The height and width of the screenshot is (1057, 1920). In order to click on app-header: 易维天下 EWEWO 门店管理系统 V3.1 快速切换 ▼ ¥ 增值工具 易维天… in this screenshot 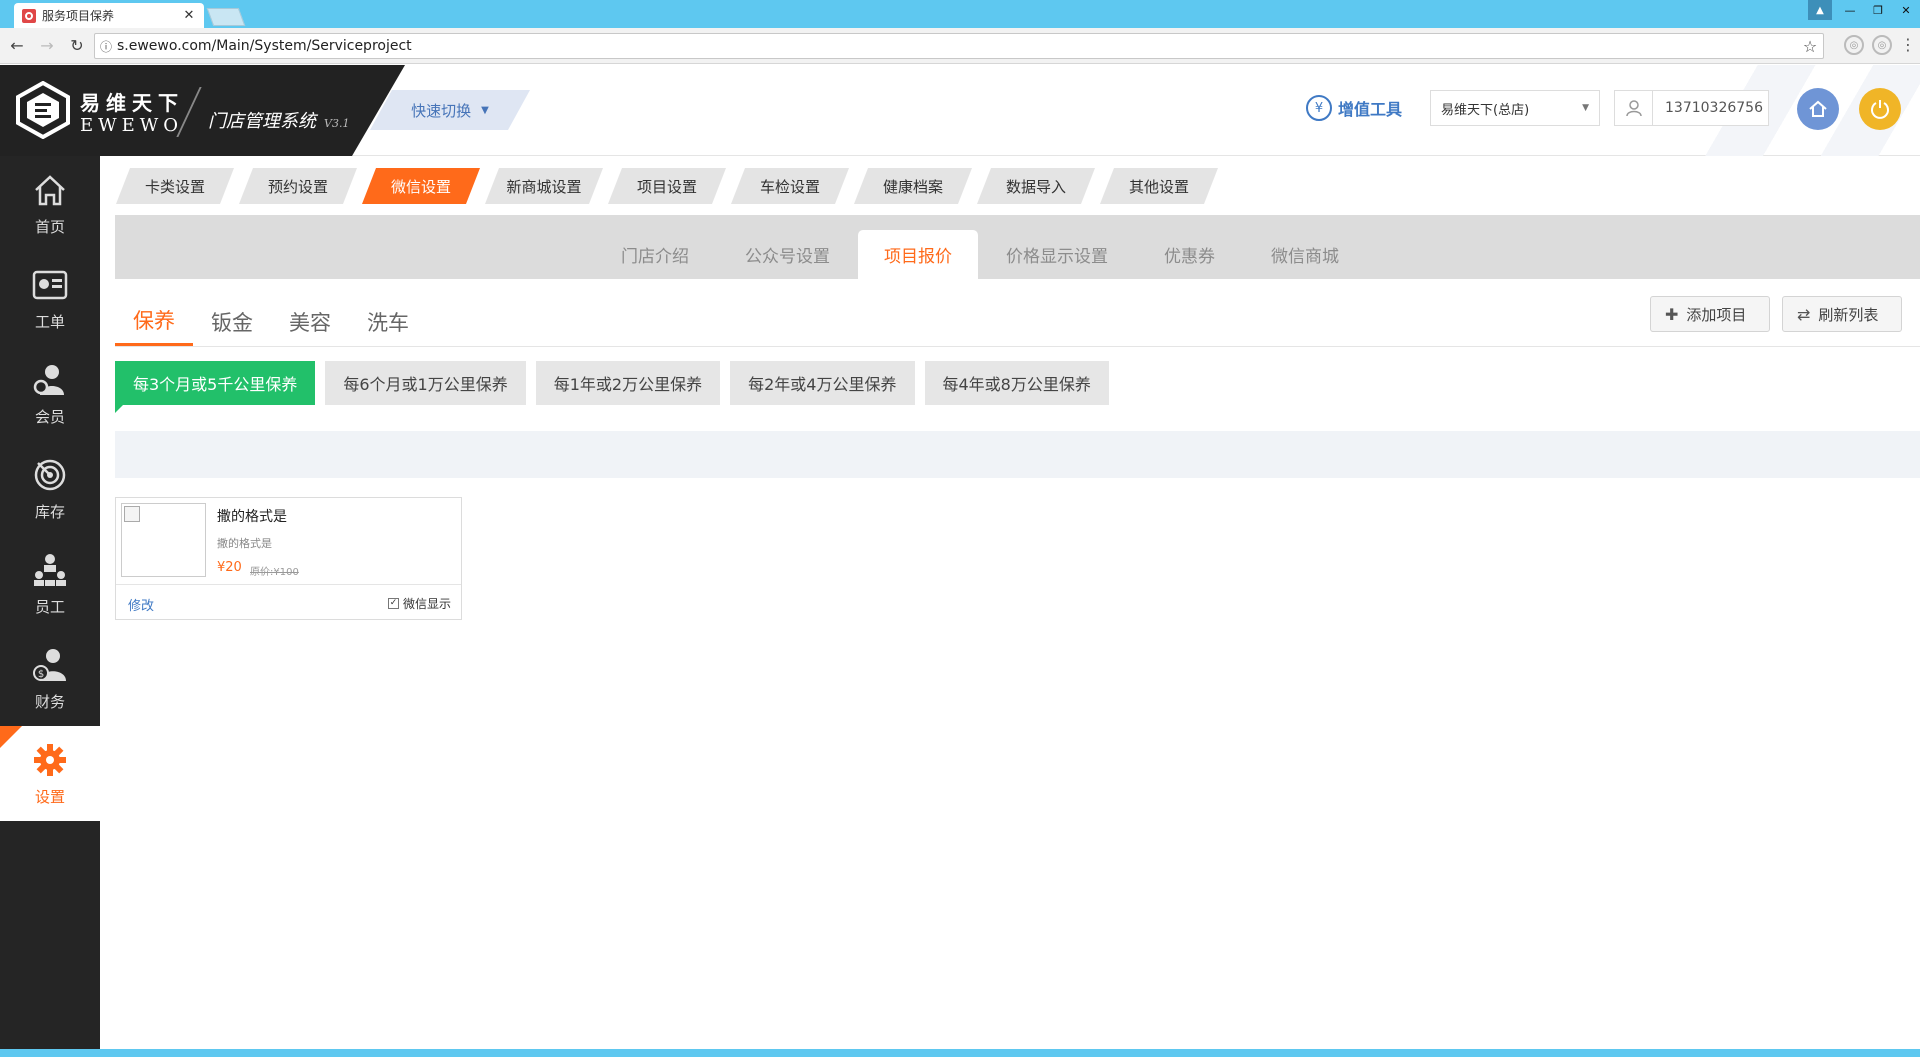, I will do `click(960, 110)`.